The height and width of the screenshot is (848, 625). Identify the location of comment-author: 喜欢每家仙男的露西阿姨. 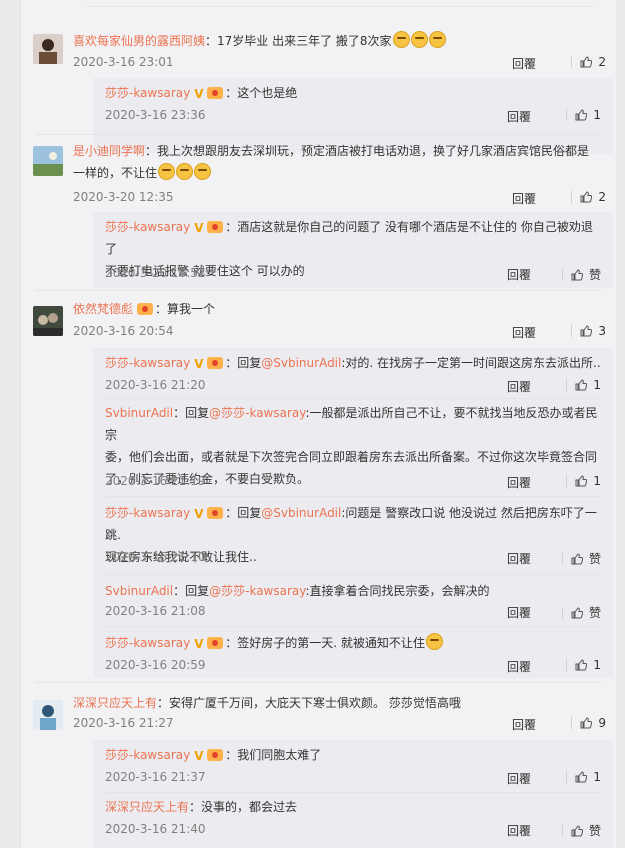
(139, 41).